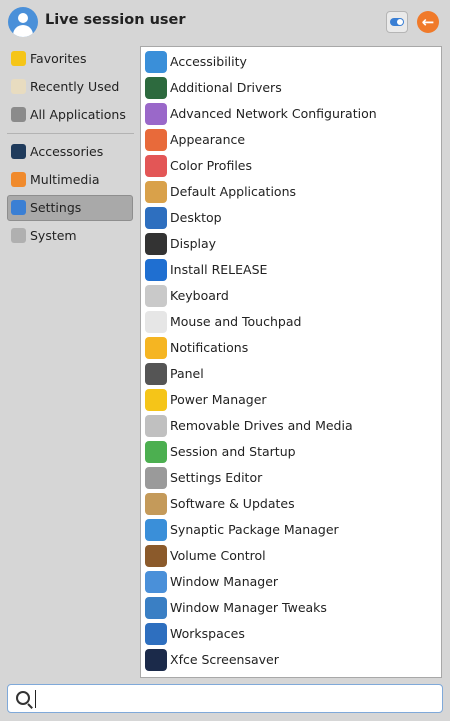 The height and width of the screenshot is (721, 450). Describe the element at coordinates (35, 699) in the screenshot. I see `text-cursor` at that location.